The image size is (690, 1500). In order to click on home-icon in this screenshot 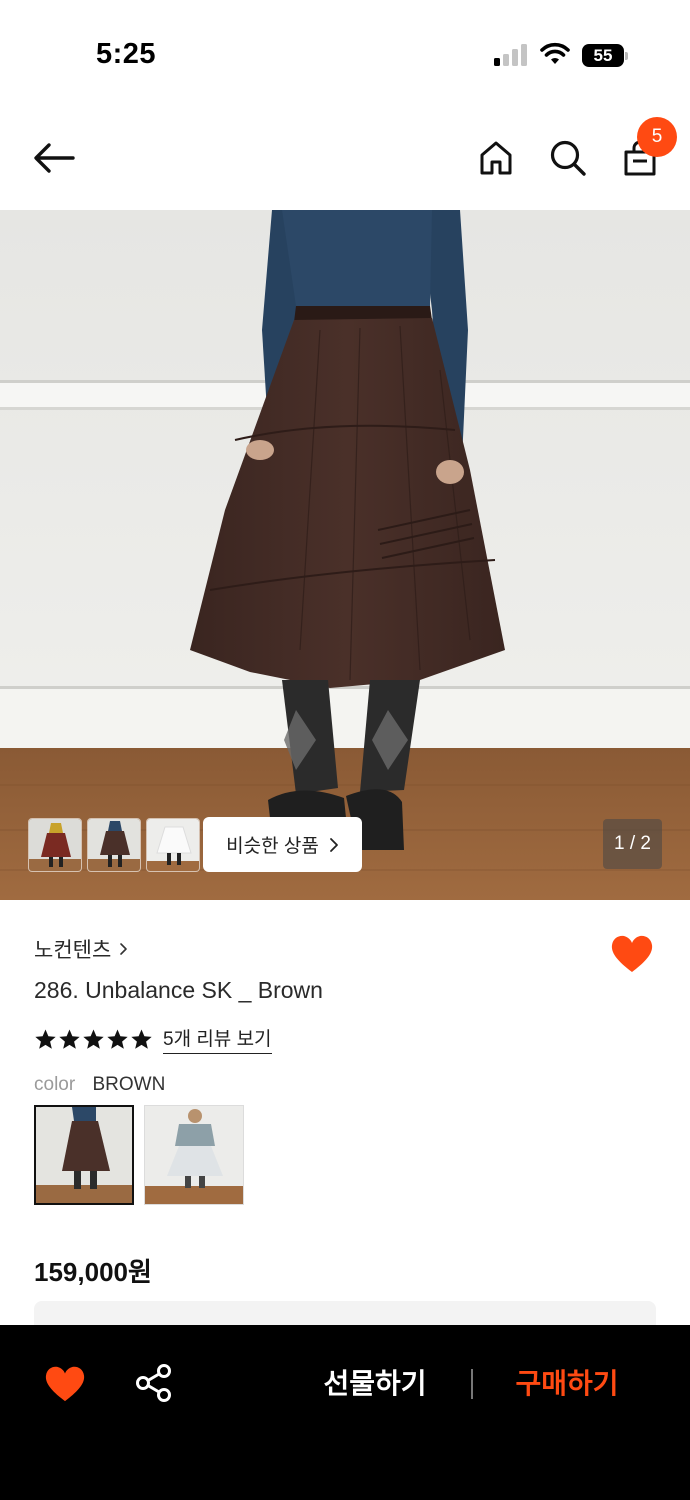, I will do `click(496, 158)`.